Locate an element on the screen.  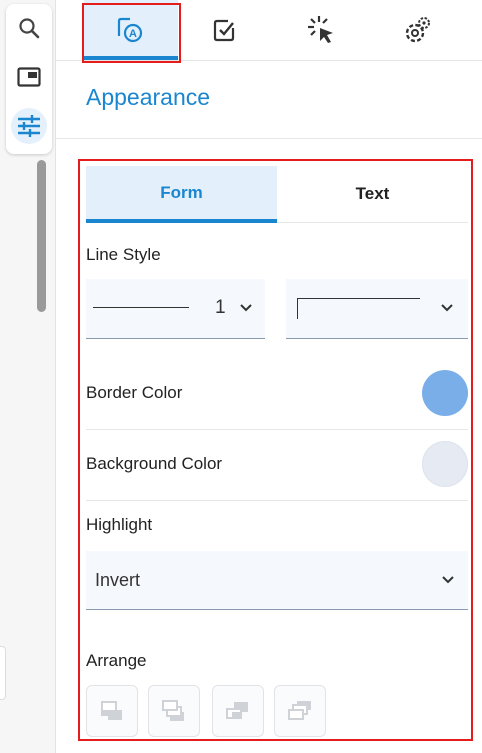
bring-forward-icon is located at coordinates (173, 710).